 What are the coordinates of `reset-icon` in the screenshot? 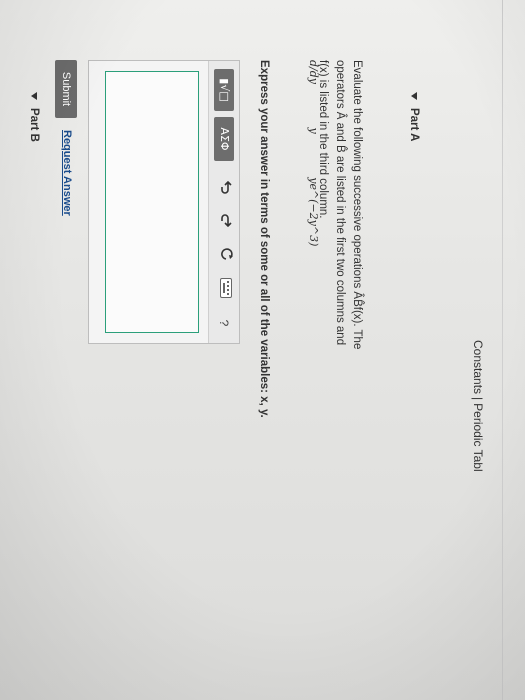 It's located at (224, 254).